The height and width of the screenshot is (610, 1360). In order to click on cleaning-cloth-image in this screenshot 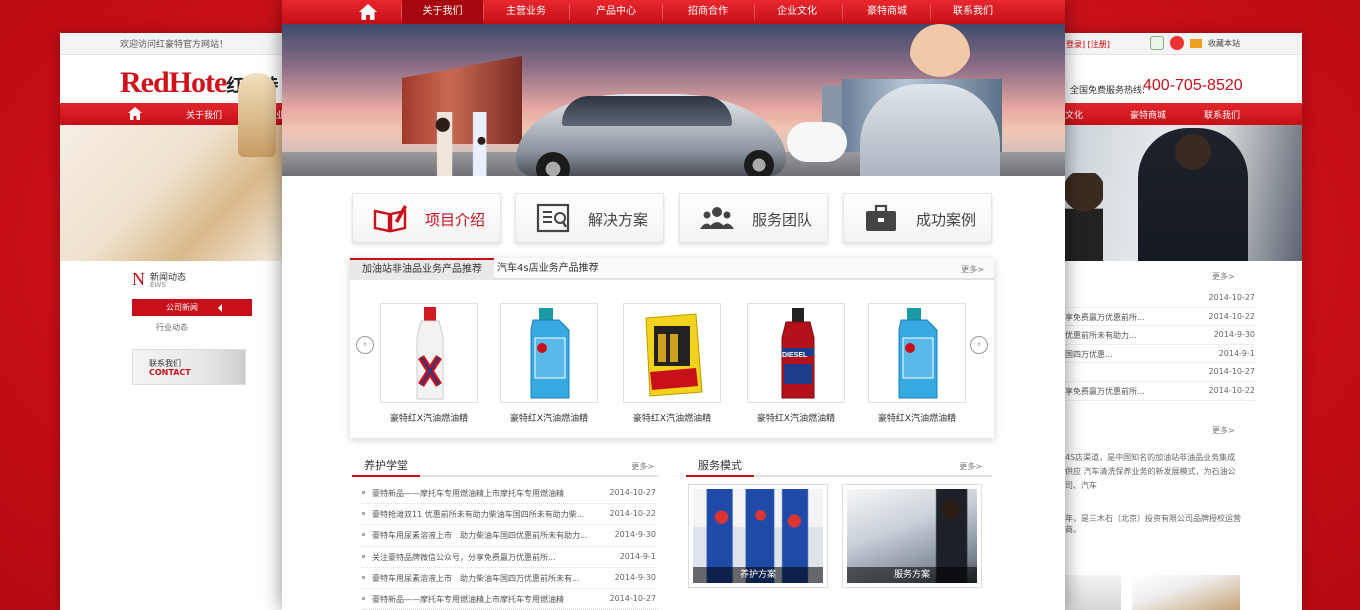, I will do `click(817, 142)`.